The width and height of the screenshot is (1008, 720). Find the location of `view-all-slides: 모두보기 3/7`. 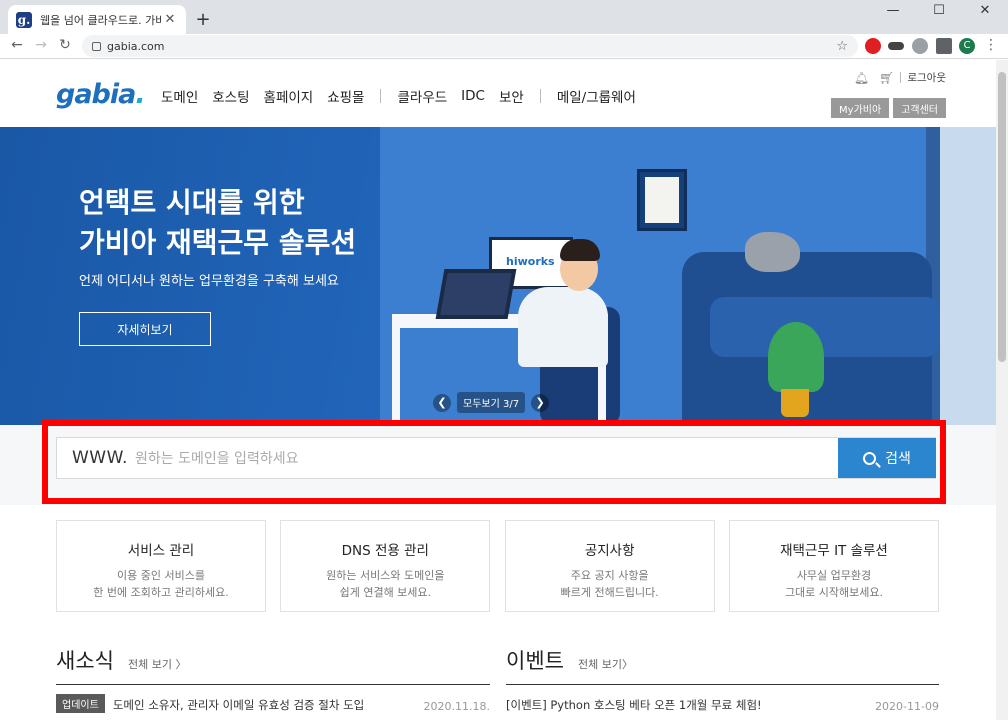

view-all-slides: 모두보기 3/7 is located at coordinates (491, 402).